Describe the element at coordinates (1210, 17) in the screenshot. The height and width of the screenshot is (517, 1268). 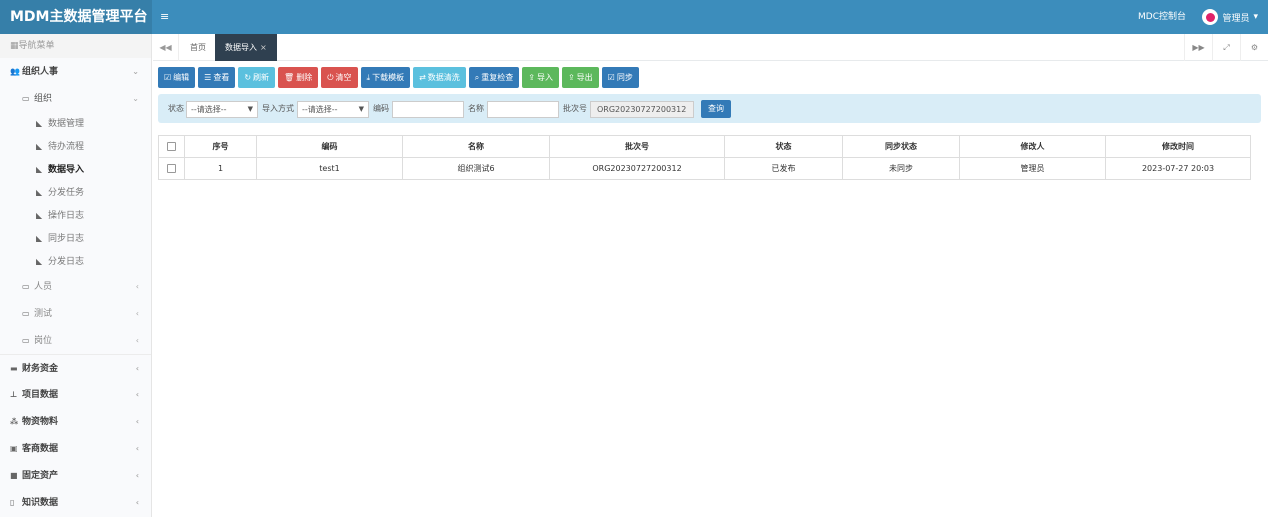
I see `avatar-icon` at that location.